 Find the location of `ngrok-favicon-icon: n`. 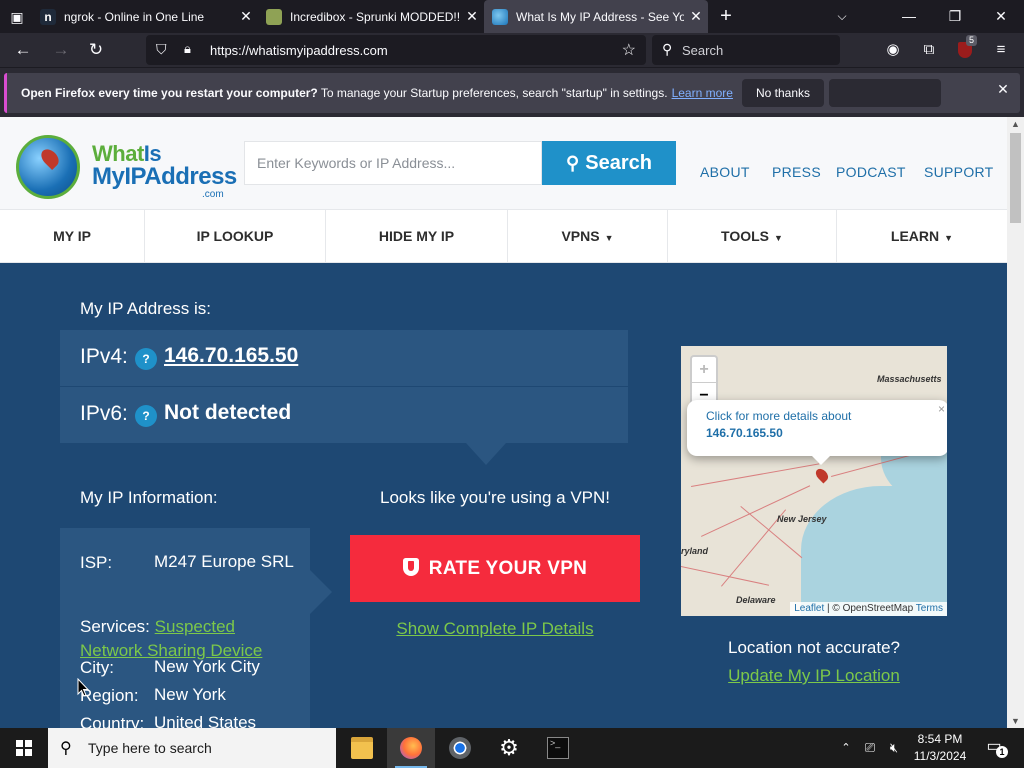

ngrok-favicon-icon: n is located at coordinates (48, 16).